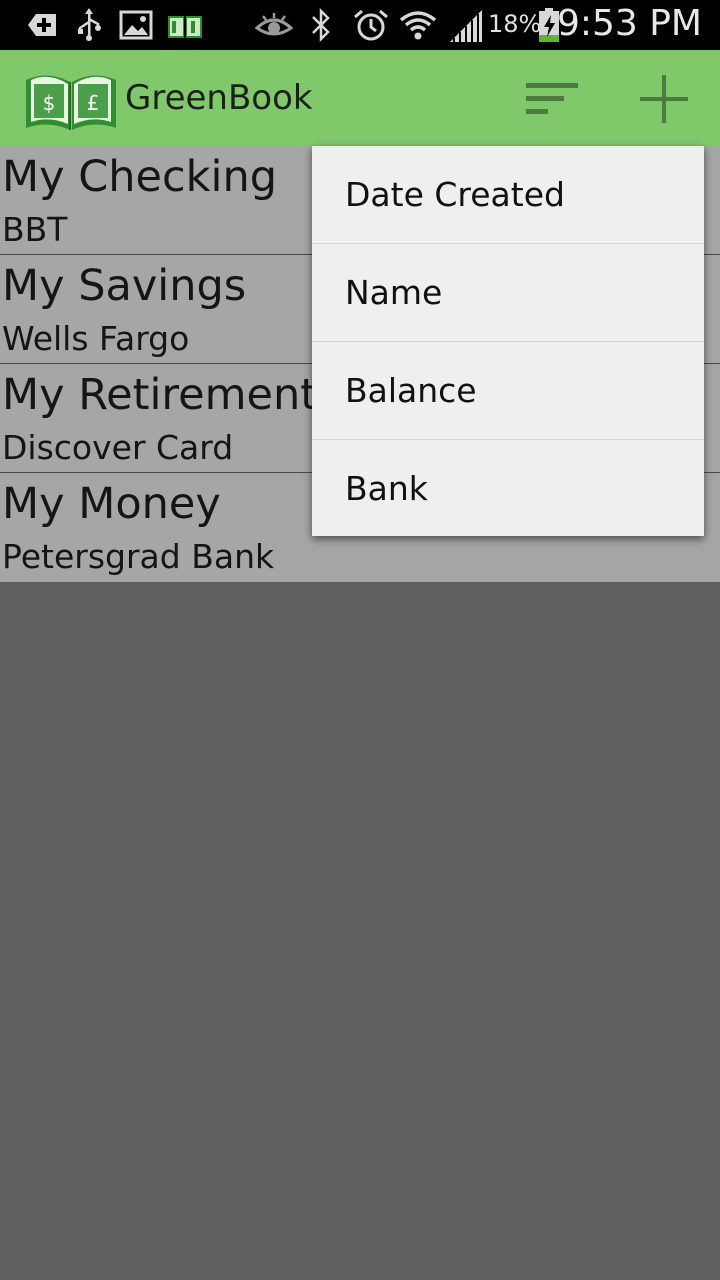  Describe the element at coordinates (139, 177) in the screenshot. I see `account-name: My Checking` at that location.